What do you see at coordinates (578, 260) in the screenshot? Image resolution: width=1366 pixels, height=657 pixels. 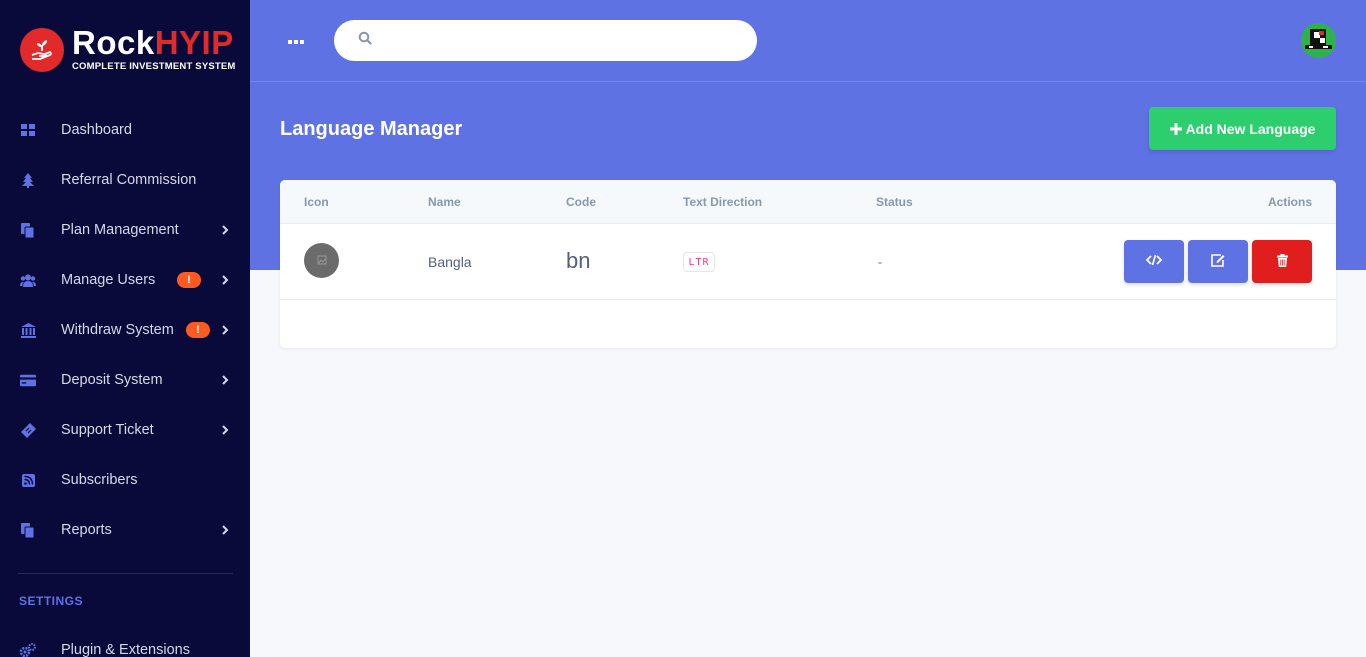 I see `language-code: bn` at bounding box center [578, 260].